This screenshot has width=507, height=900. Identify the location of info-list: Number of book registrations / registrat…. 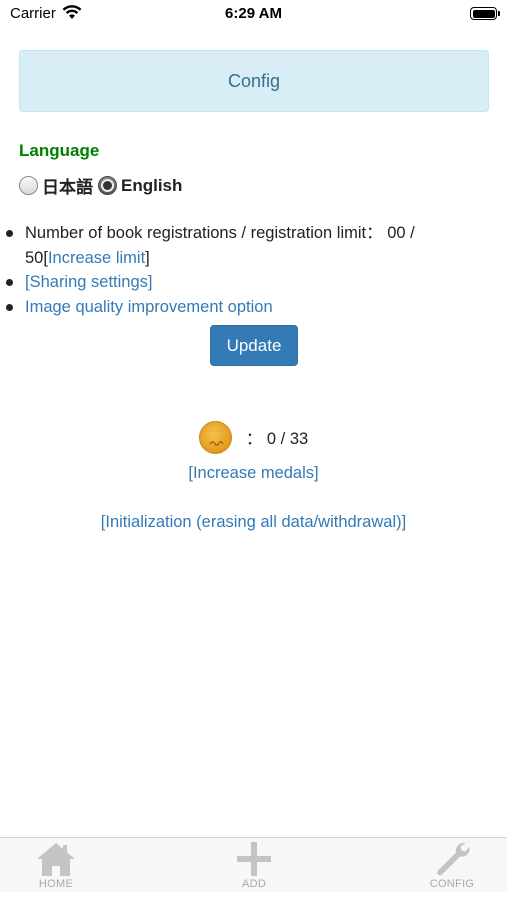
(253, 270).